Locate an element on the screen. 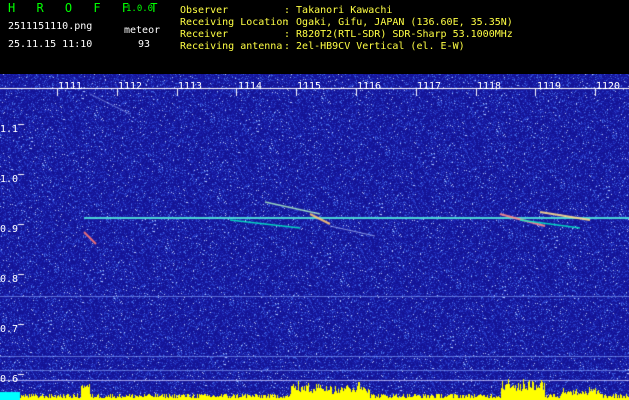  info-key-location: Receiving Location is located at coordinates (234, 22).